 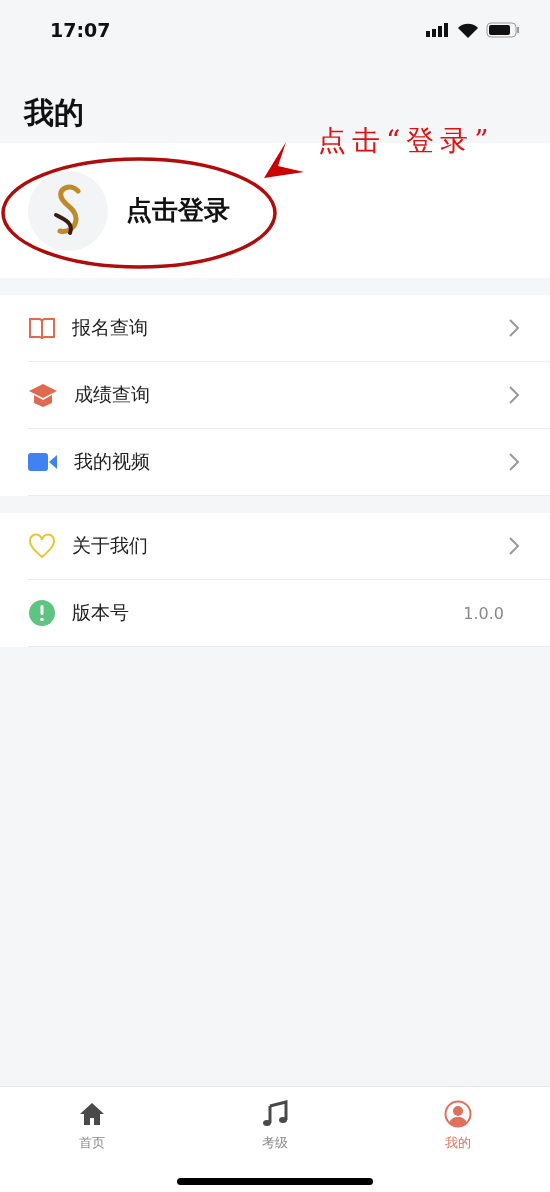 I want to click on annotation-text: 点击“登录”, so click(x=406, y=141).